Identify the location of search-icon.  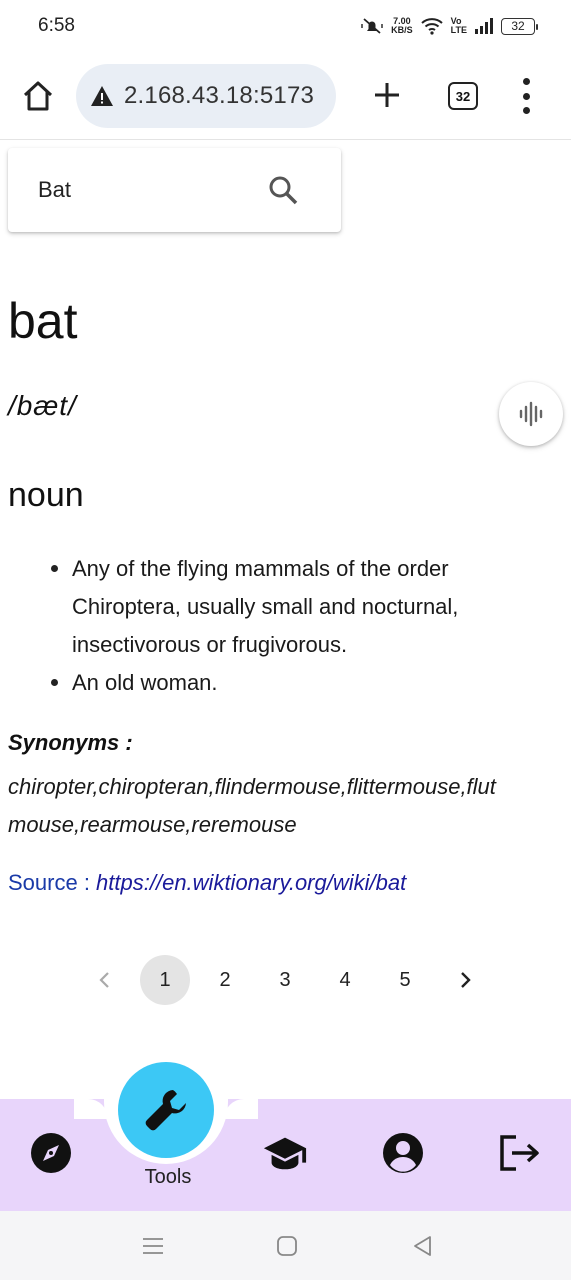
(283, 190).